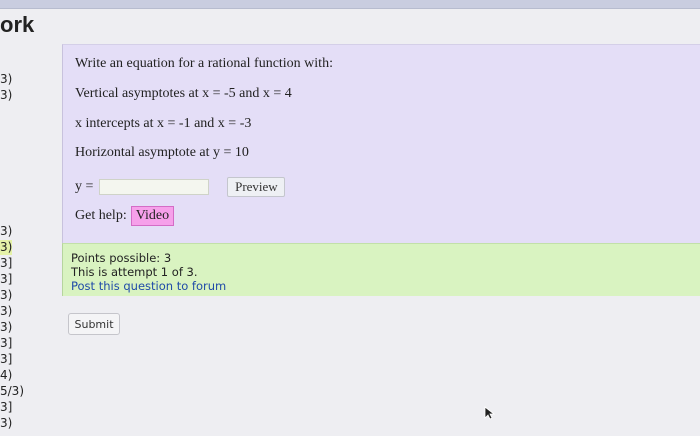  I want to click on help-row: Get help: Video, so click(125, 216).